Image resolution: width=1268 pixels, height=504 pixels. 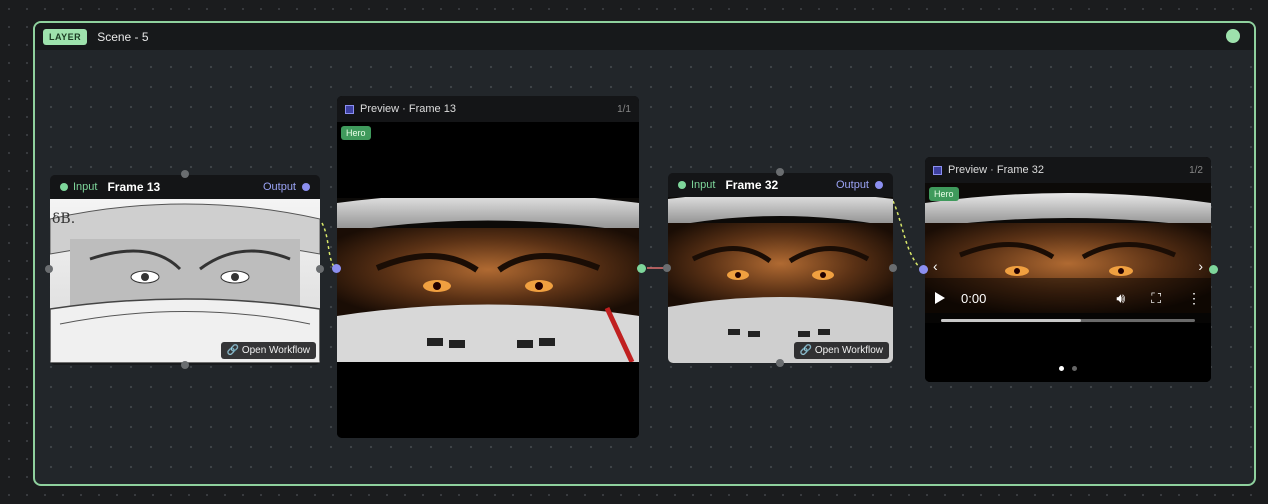 I want to click on preview2-input-handle, so click(x=923, y=269).